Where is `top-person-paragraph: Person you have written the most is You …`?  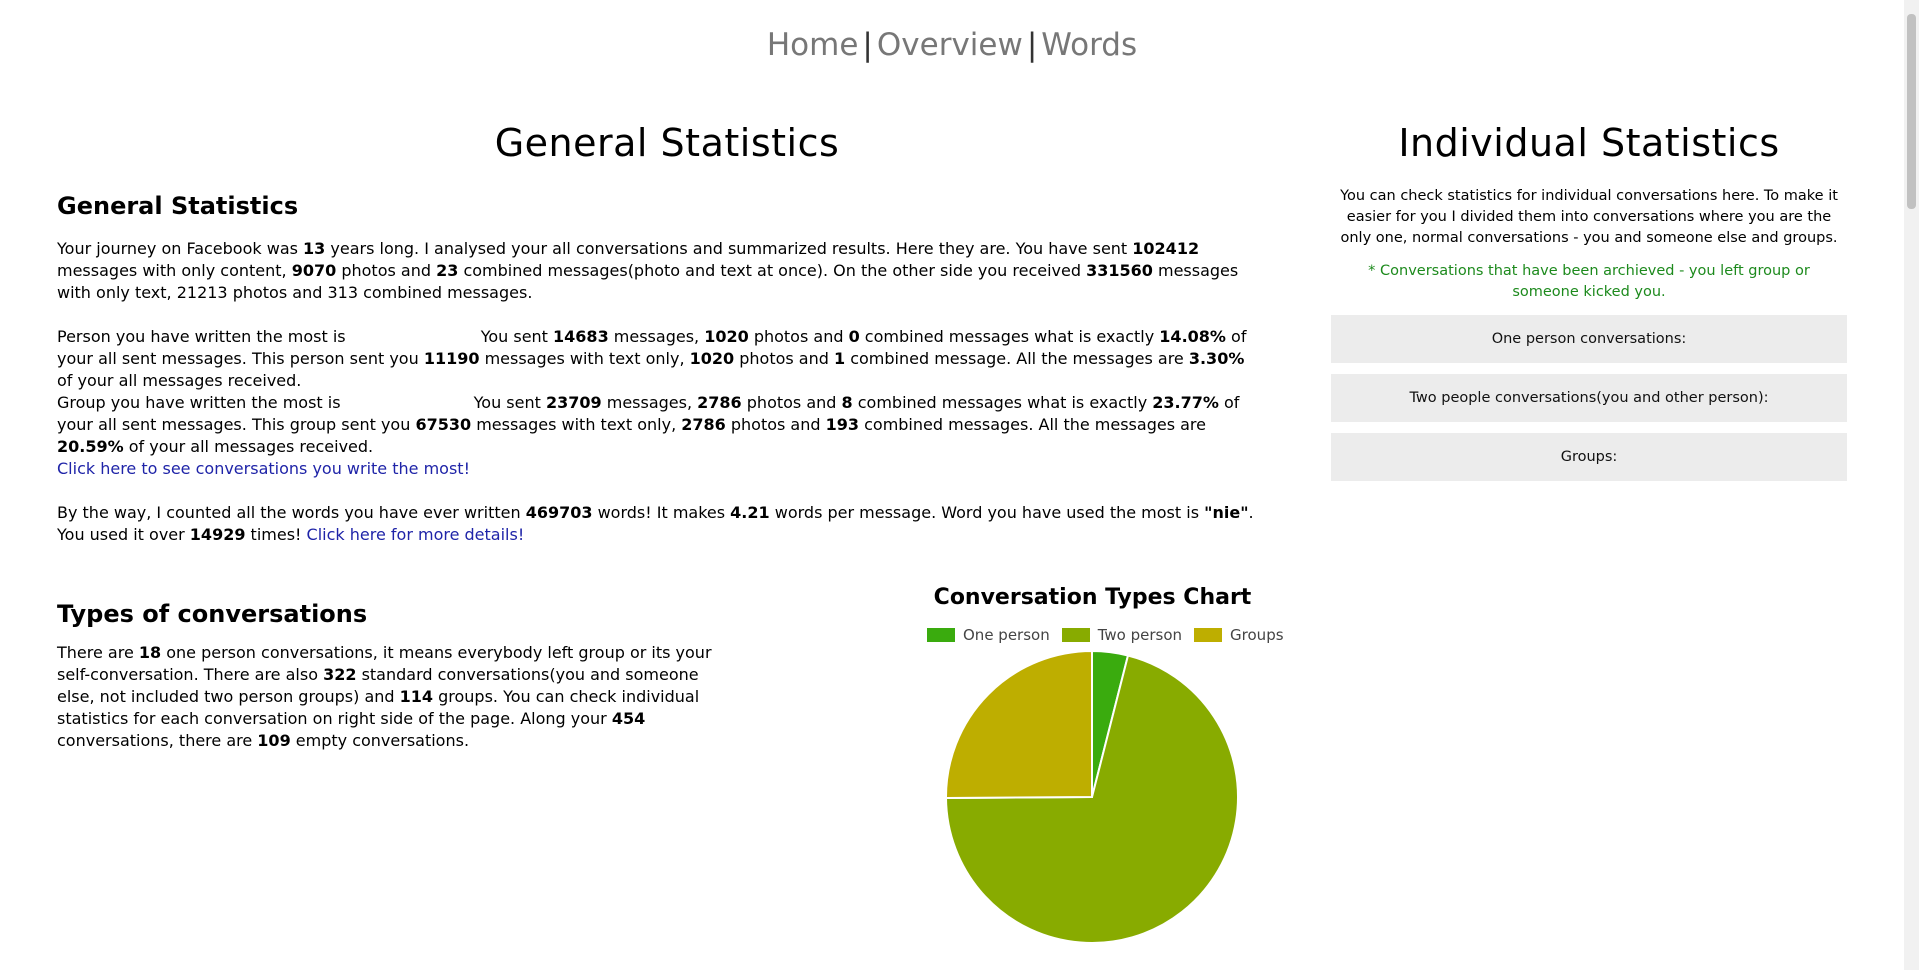
top-person-paragraph: Person you have written the most is You … is located at coordinates (652, 402).